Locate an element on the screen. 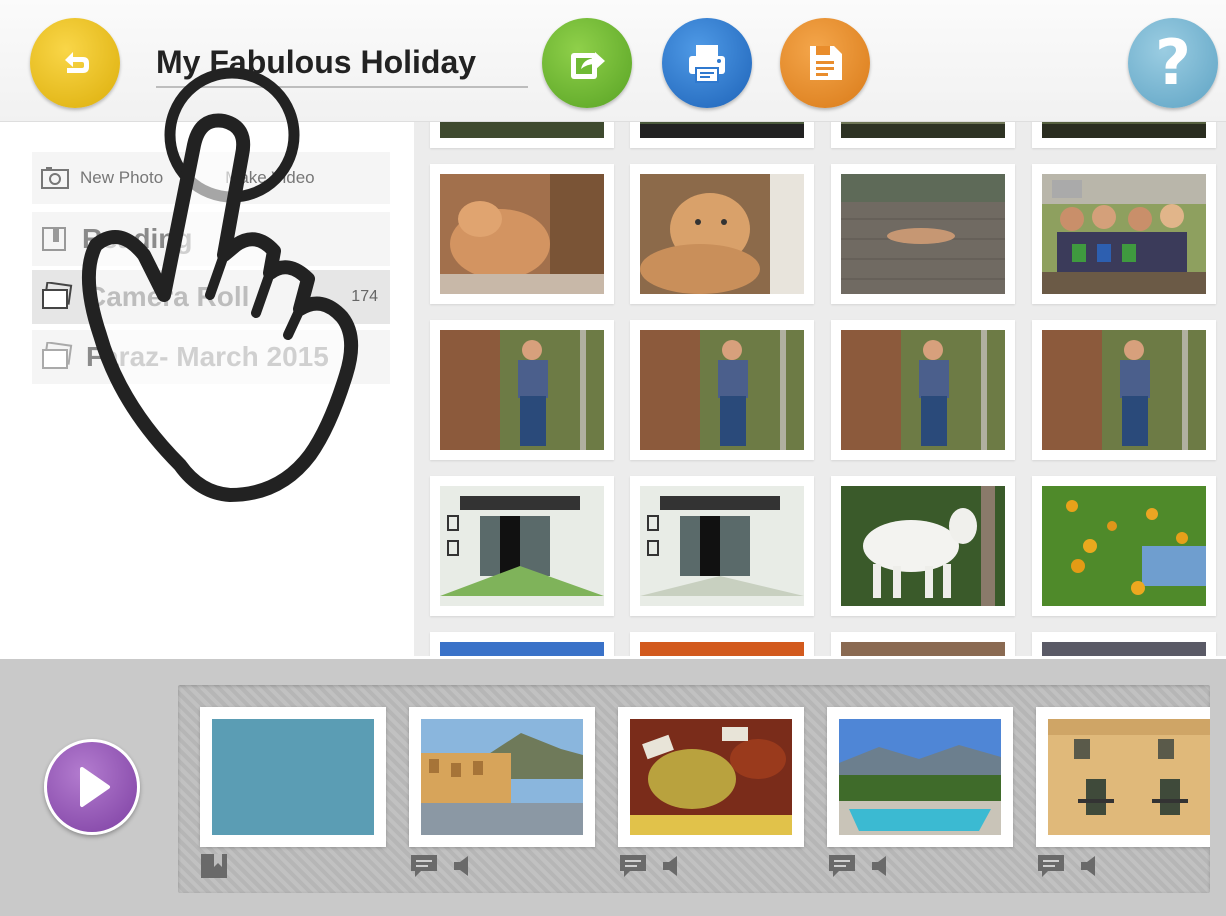 The width and height of the screenshot is (1226, 916). help-button: ? is located at coordinates (1173, 63).